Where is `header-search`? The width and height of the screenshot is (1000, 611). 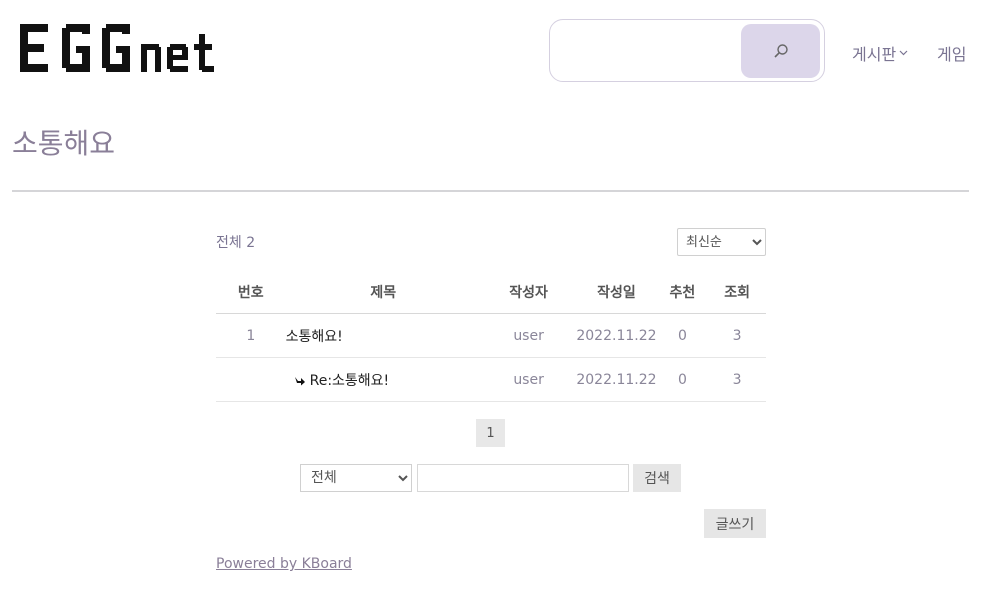 header-search is located at coordinates (687, 50).